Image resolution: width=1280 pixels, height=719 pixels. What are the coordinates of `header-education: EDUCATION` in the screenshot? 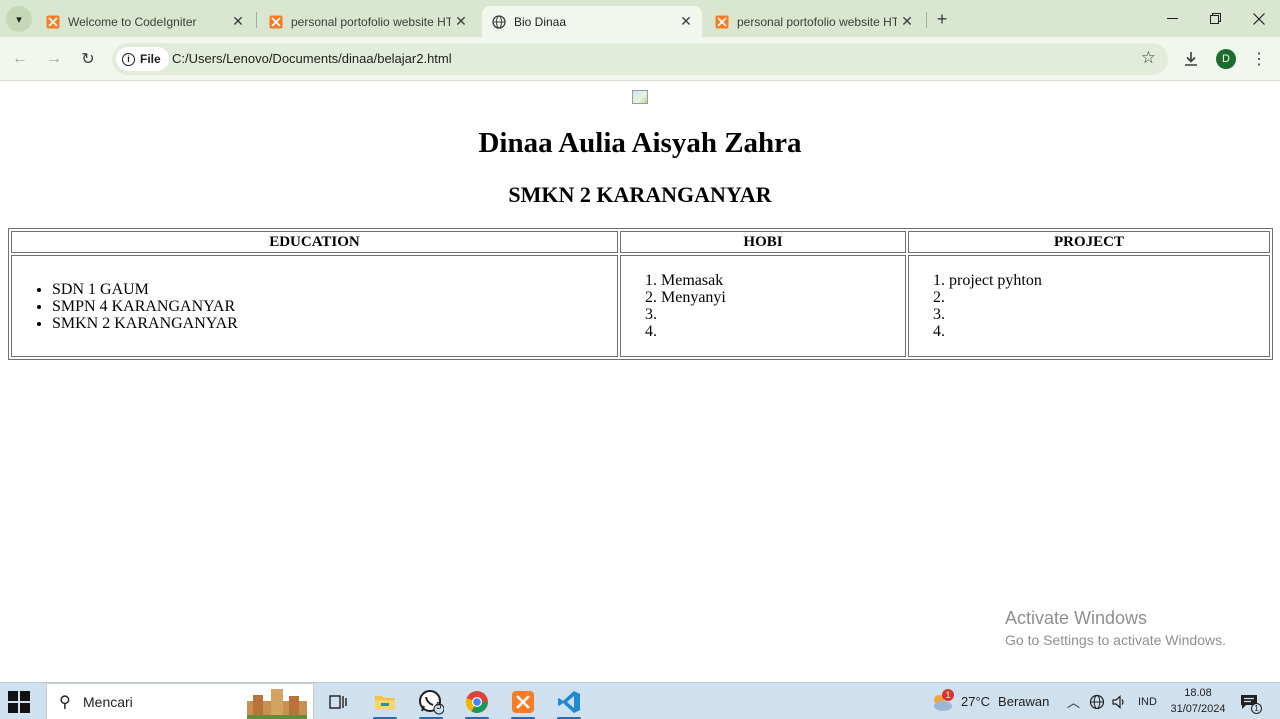 It's located at (314, 242).